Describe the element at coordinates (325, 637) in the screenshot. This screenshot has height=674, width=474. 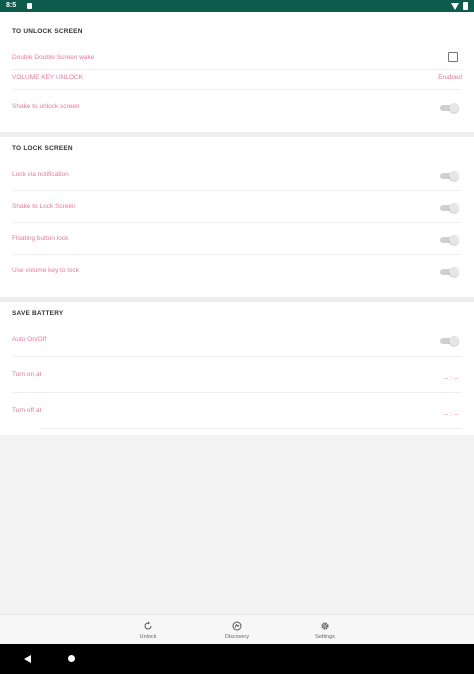
I see `nav-label-settings: Settings` at that location.